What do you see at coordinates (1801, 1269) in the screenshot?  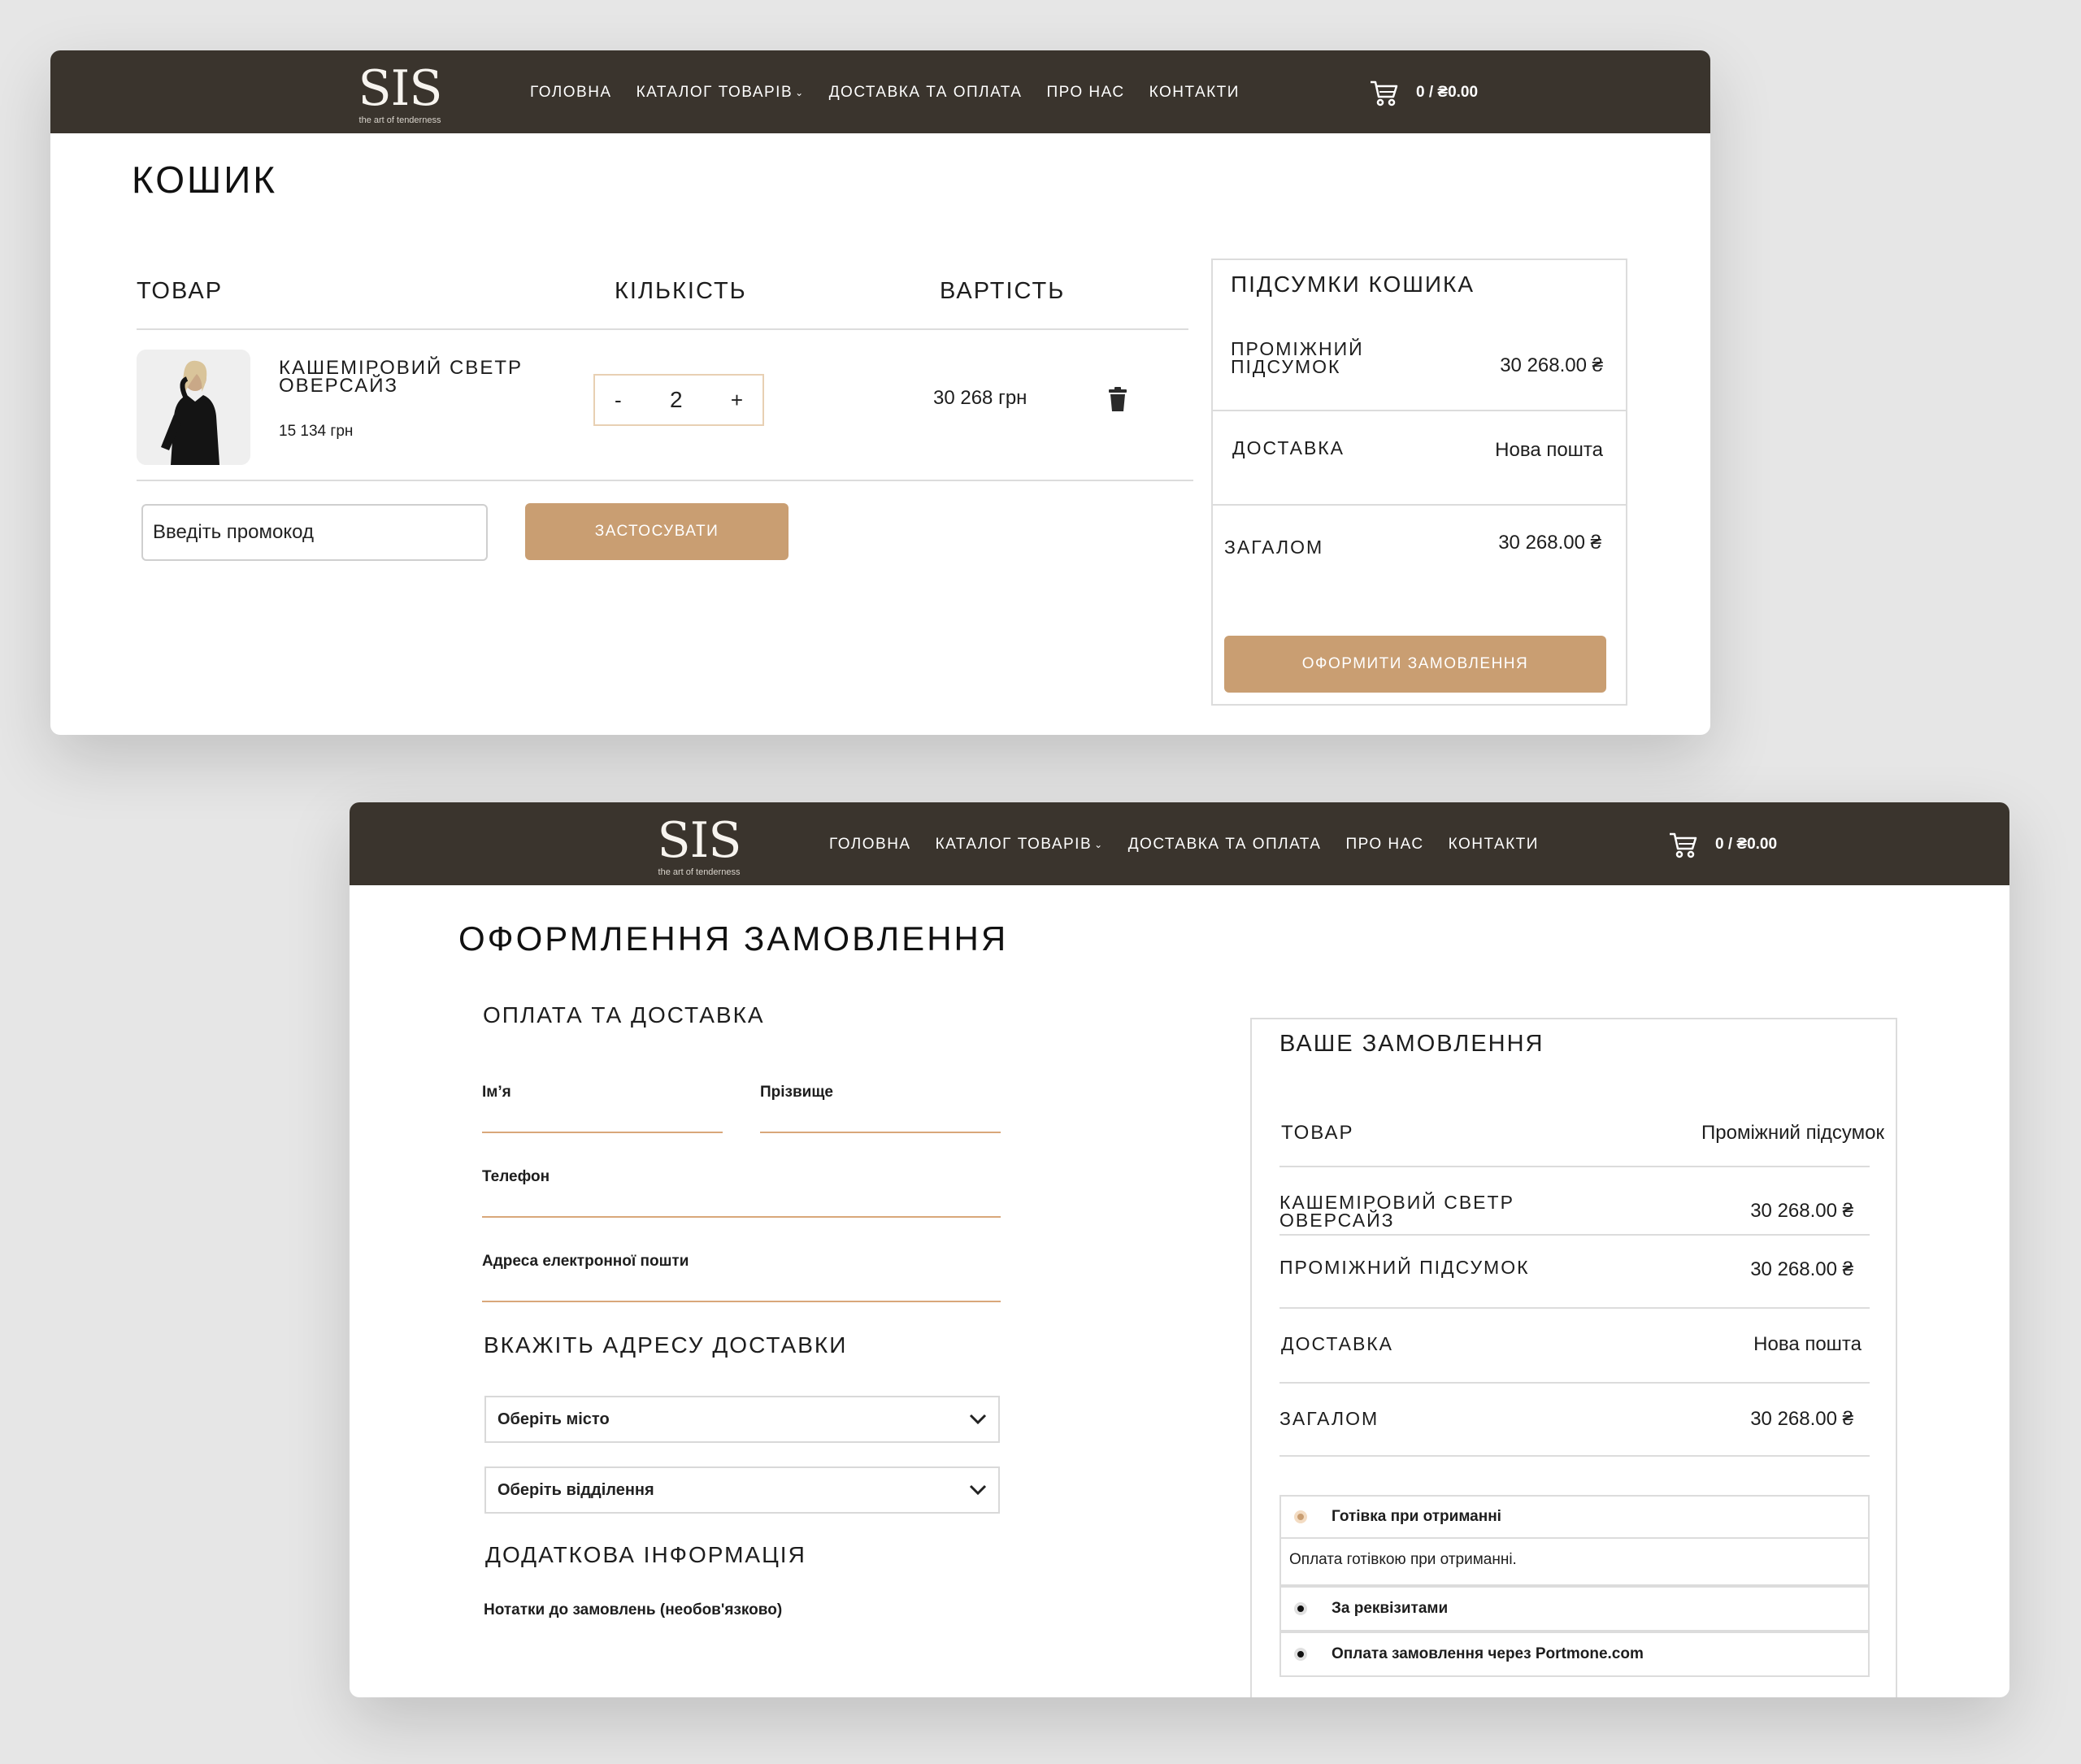 I see `order-subtotal-value: 30 268.00 ₴` at bounding box center [1801, 1269].